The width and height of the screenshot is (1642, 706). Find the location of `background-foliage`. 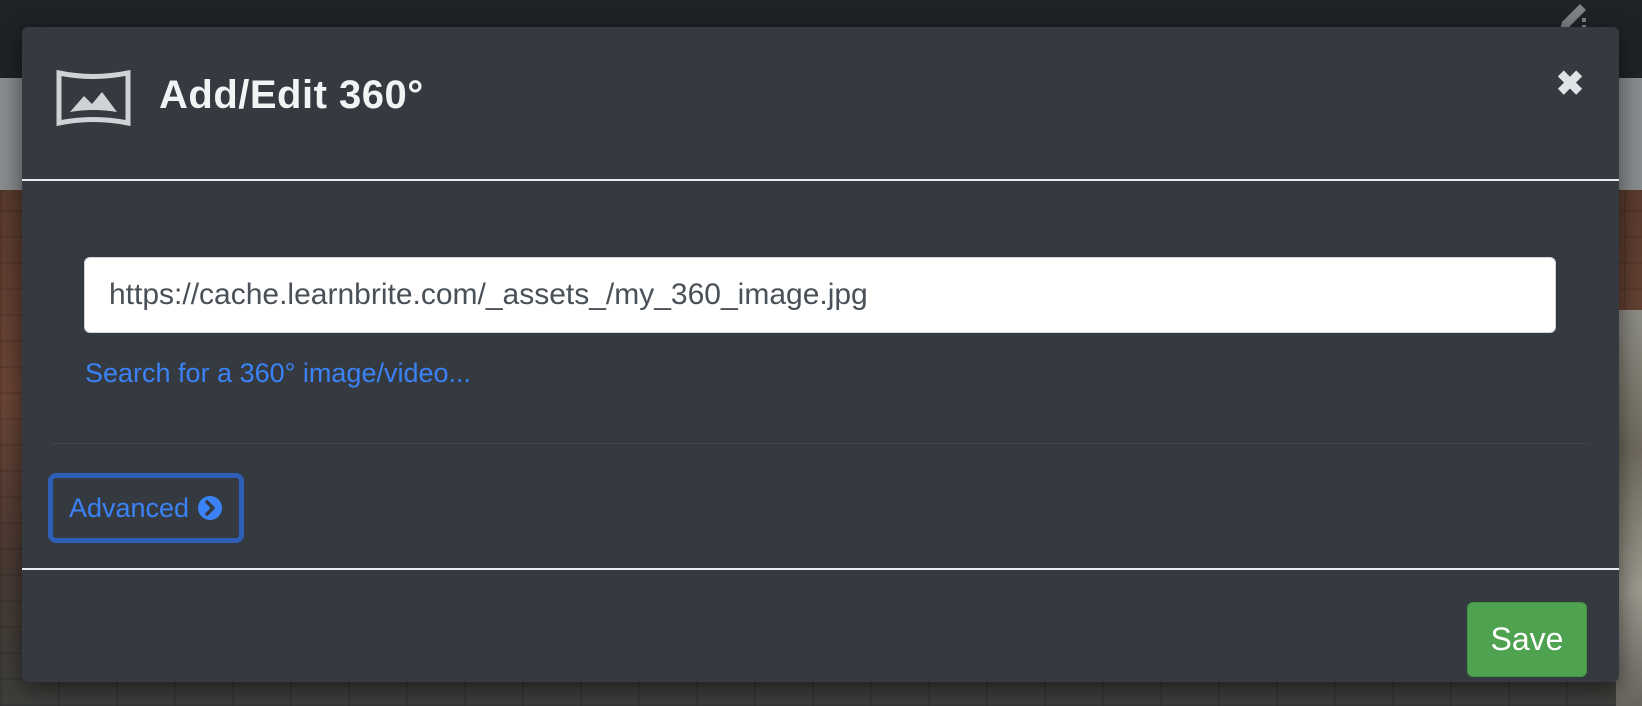

background-foliage is located at coordinates (1629, 508).